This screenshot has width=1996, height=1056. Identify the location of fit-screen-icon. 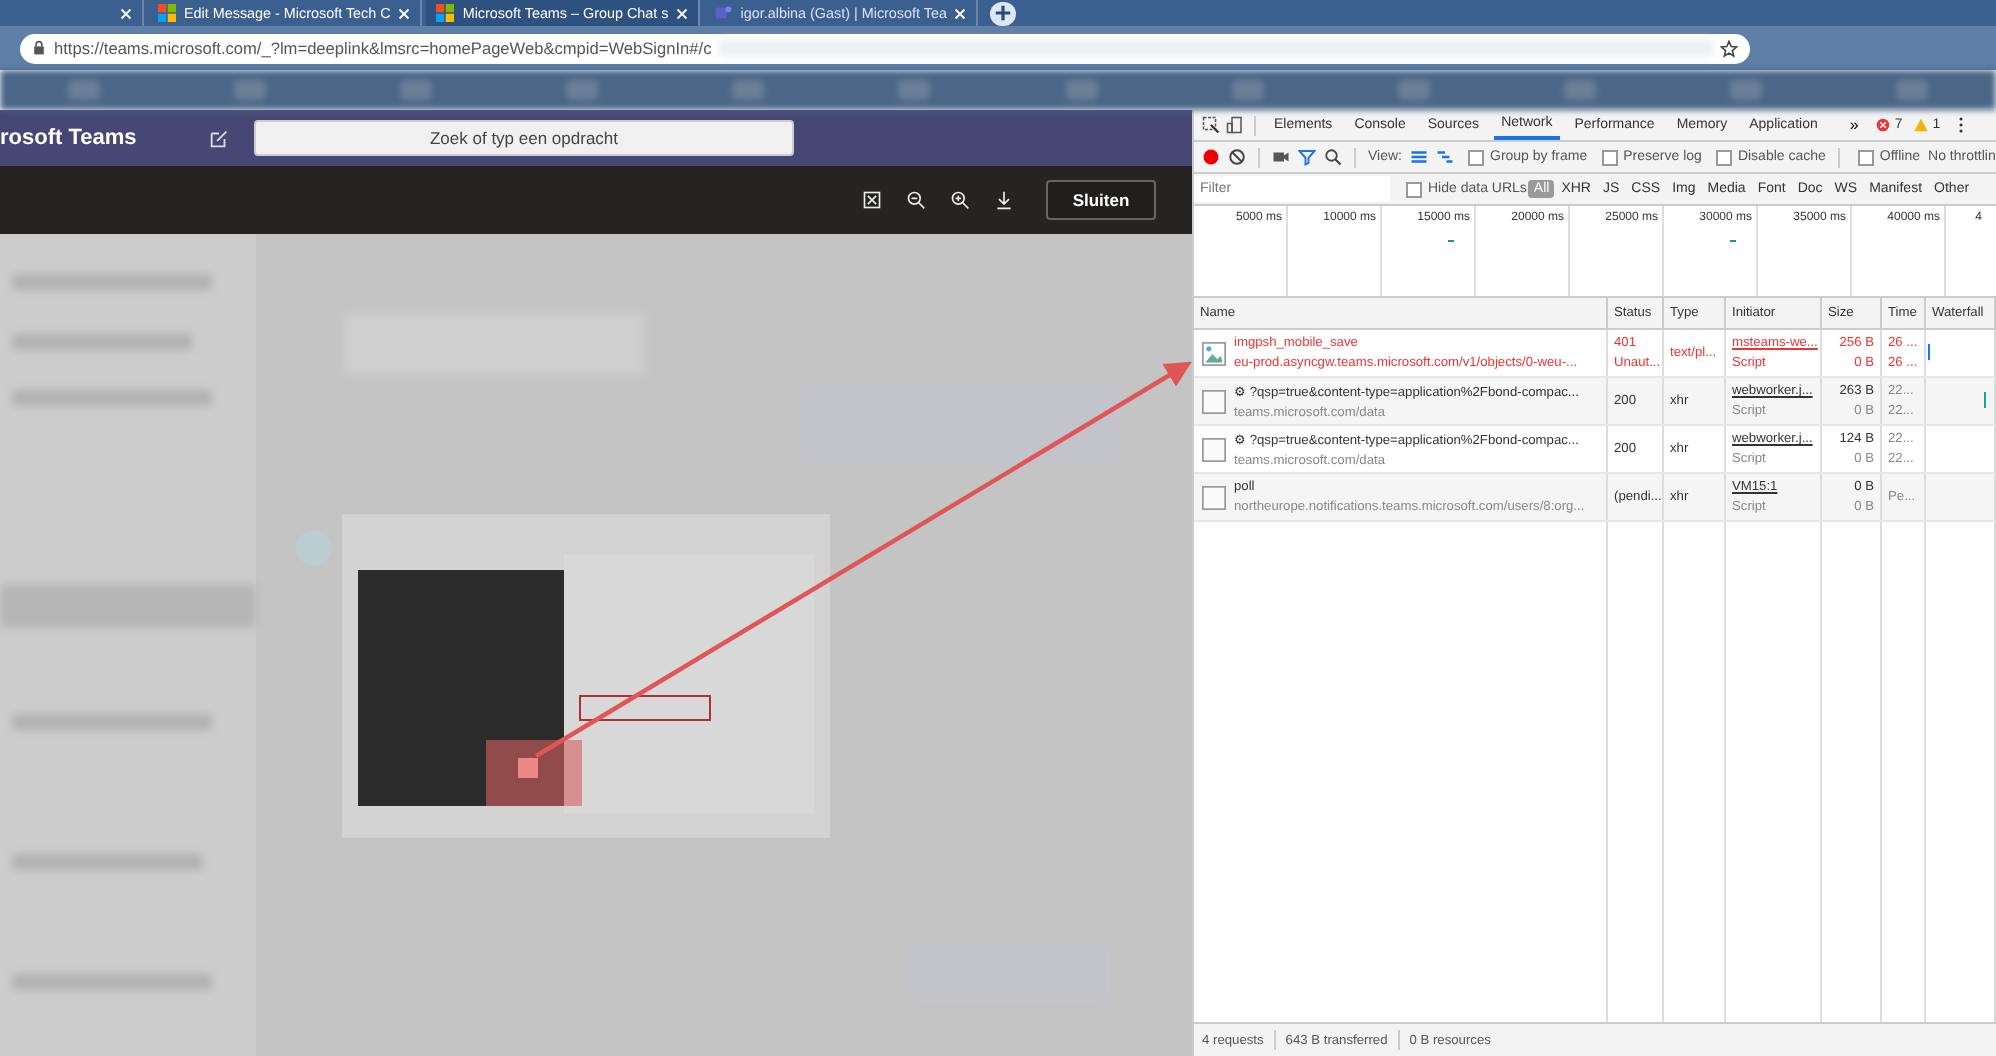
(872, 200).